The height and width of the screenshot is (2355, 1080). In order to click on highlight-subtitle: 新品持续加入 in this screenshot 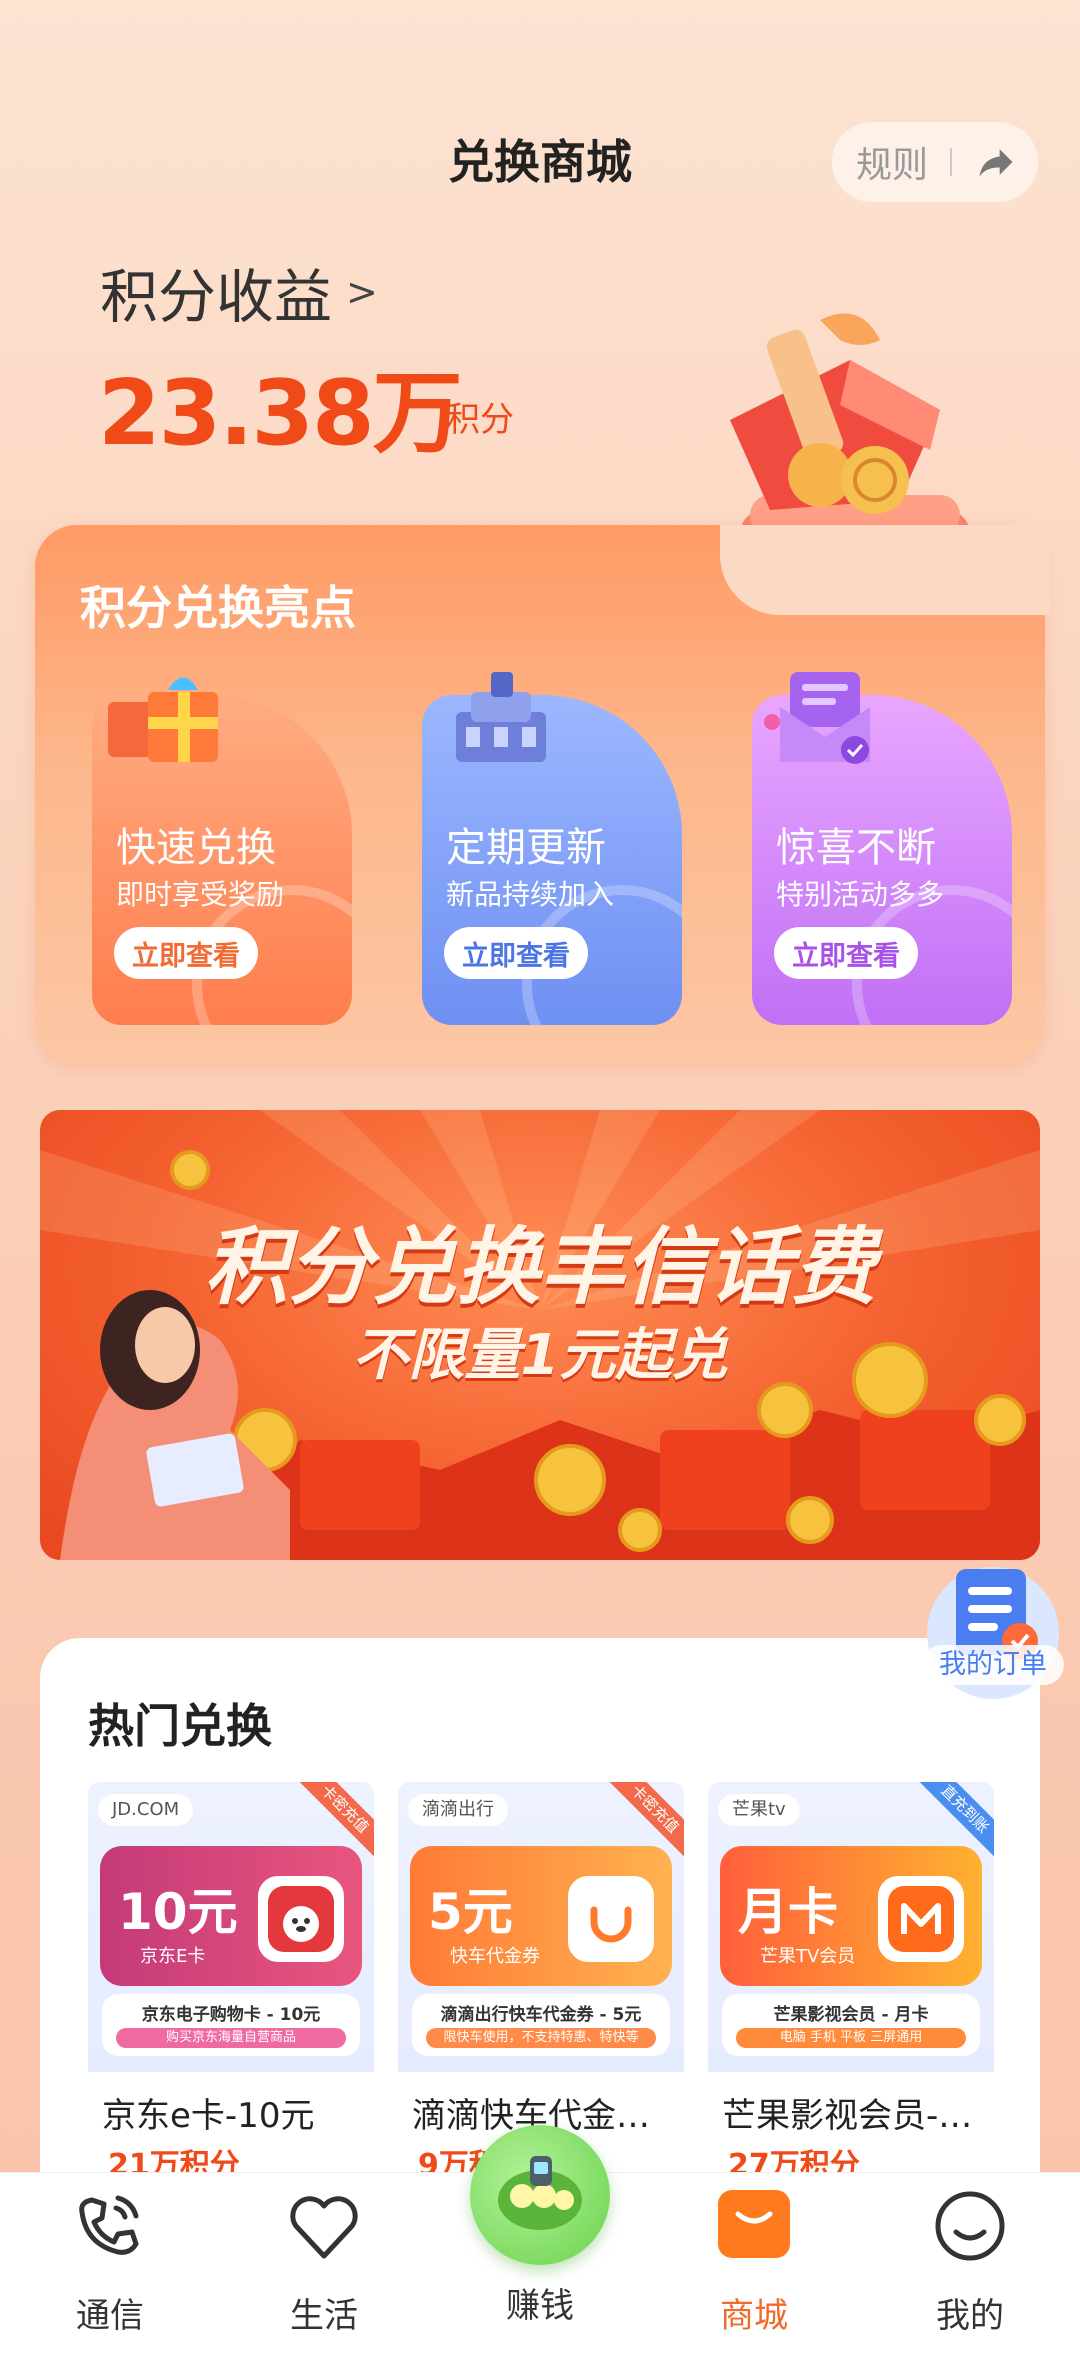, I will do `click(530, 894)`.